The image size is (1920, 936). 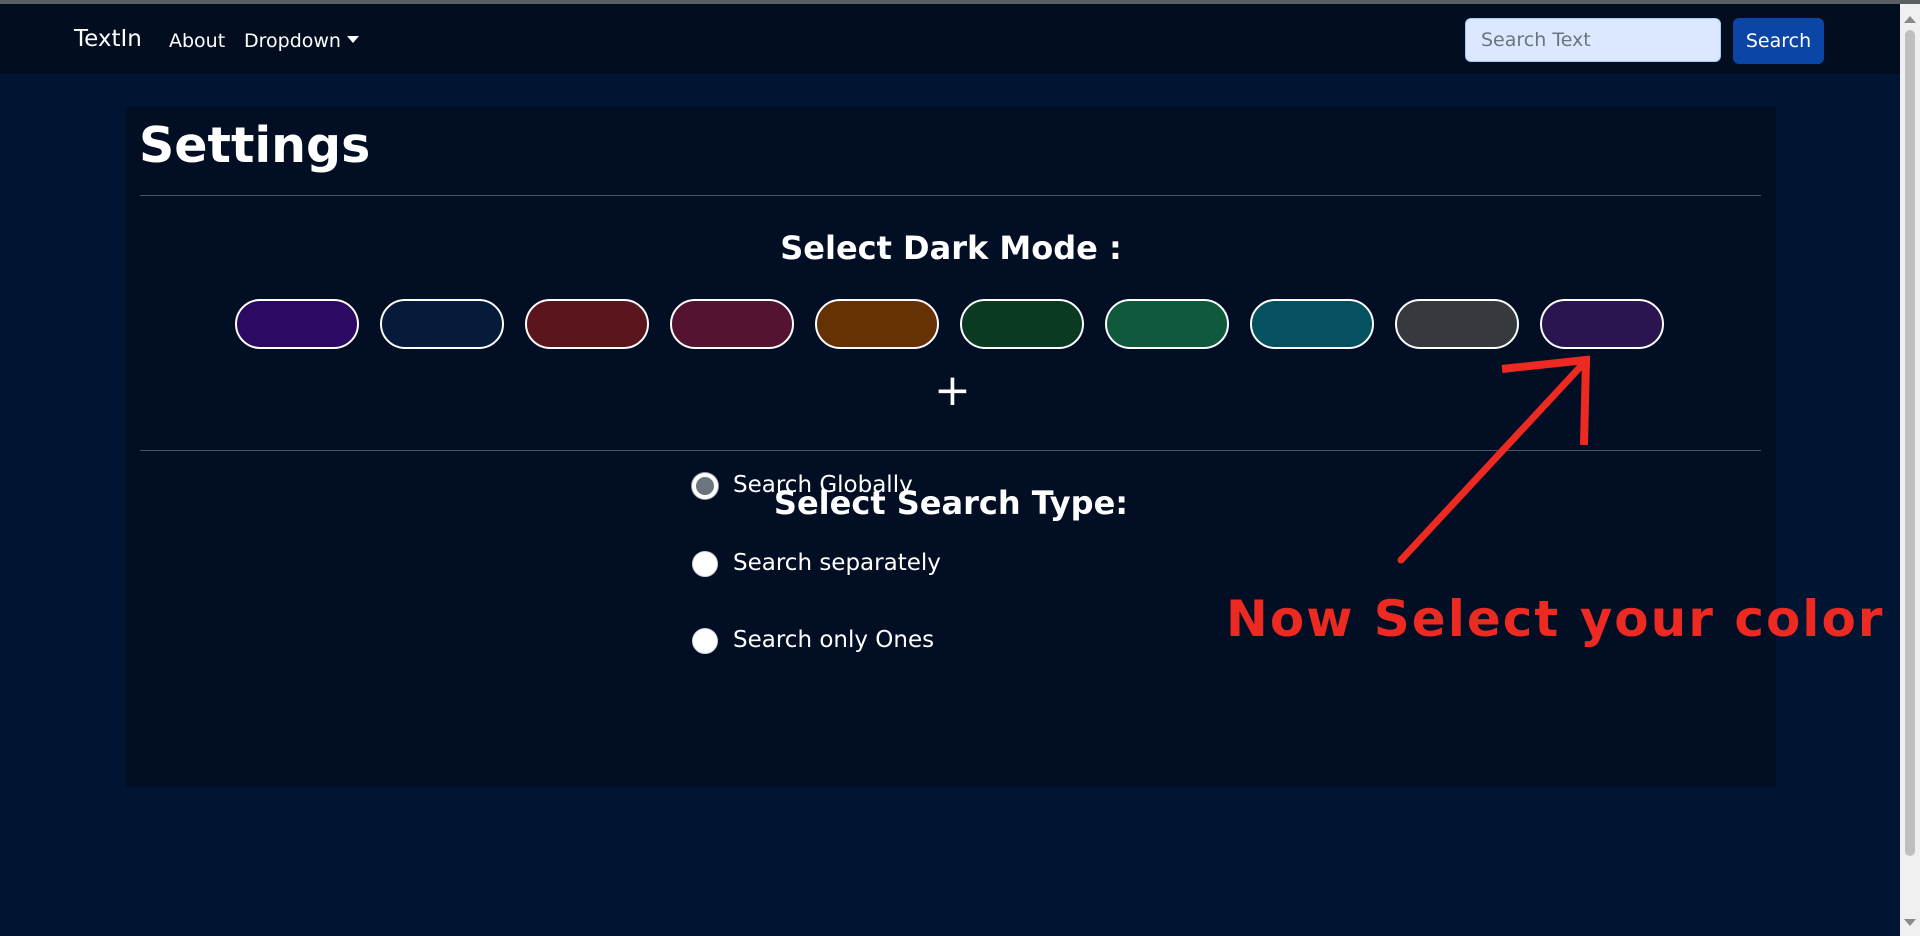 What do you see at coordinates (1910, 922) in the screenshot?
I see `scroll-down-icon` at bounding box center [1910, 922].